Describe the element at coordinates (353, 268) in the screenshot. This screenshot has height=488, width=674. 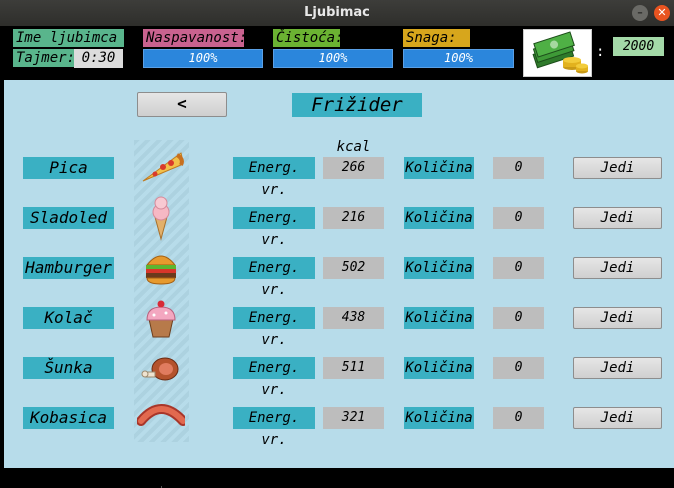
I see `energy-value: 502` at that location.